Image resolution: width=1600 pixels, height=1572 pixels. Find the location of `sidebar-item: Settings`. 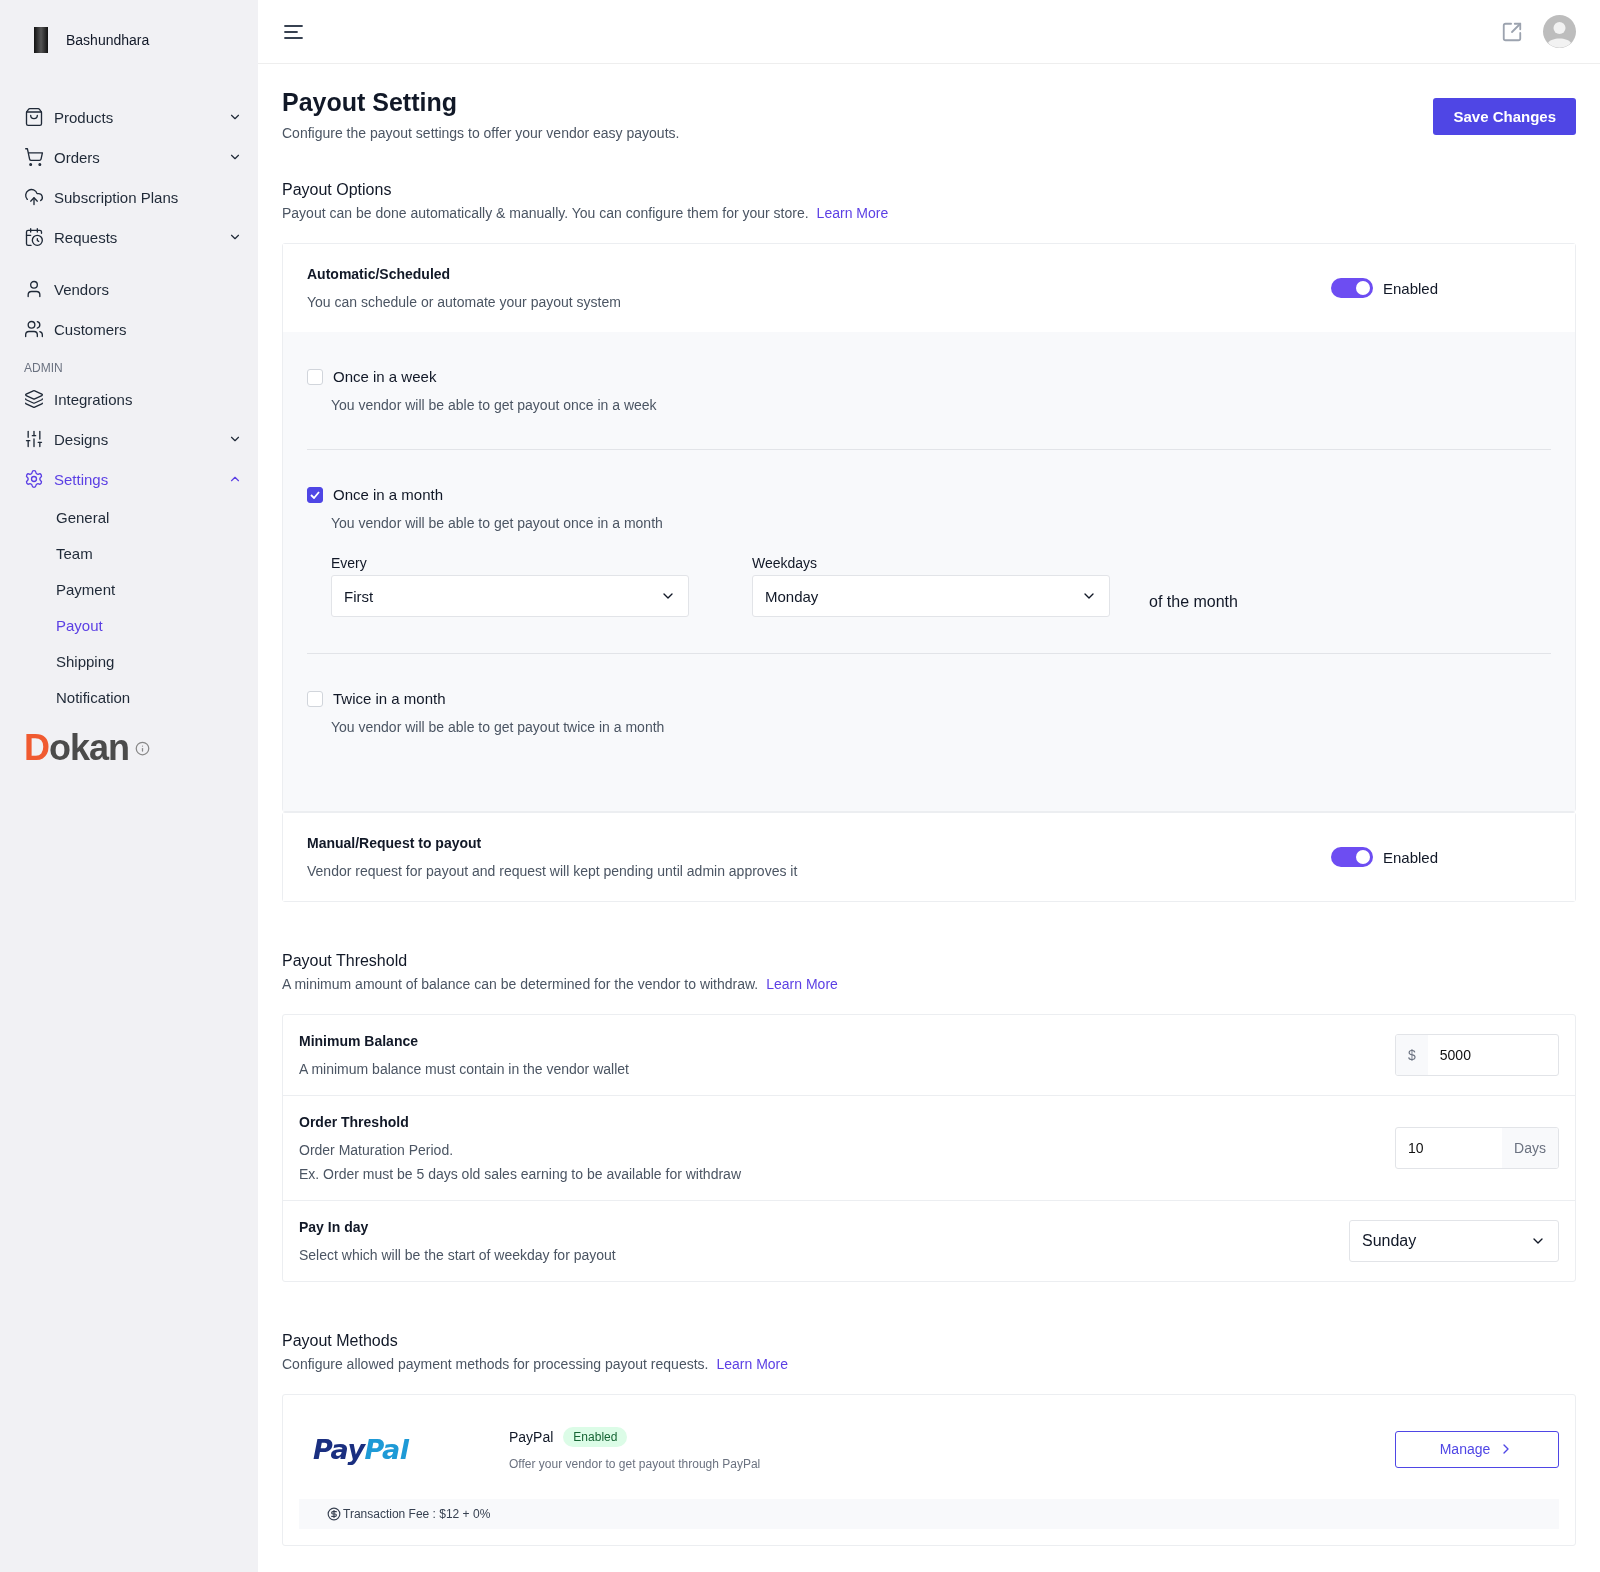

sidebar-item: Settings is located at coordinates (133, 479).